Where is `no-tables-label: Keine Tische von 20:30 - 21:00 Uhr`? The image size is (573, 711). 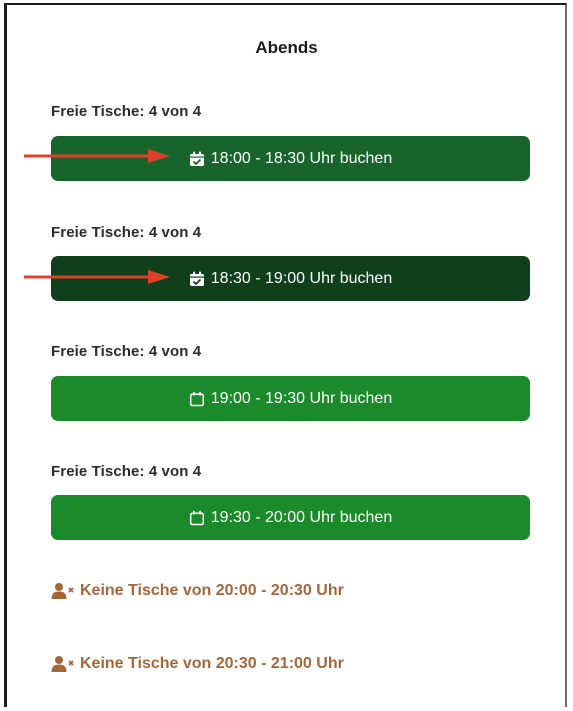
no-tables-label: Keine Tische von 20:30 - 21:00 Uhr is located at coordinates (212, 663).